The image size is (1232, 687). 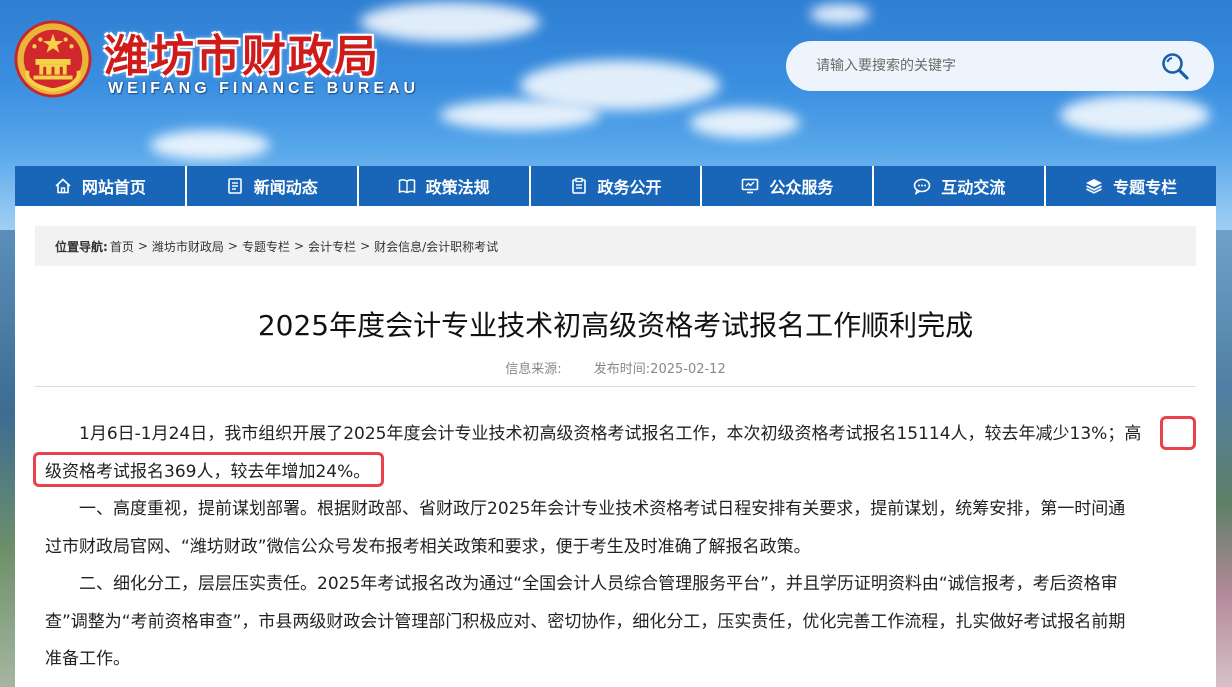 What do you see at coordinates (406, 186) in the screenshot?
I see `book-icon` at bounding box center [406, 186].